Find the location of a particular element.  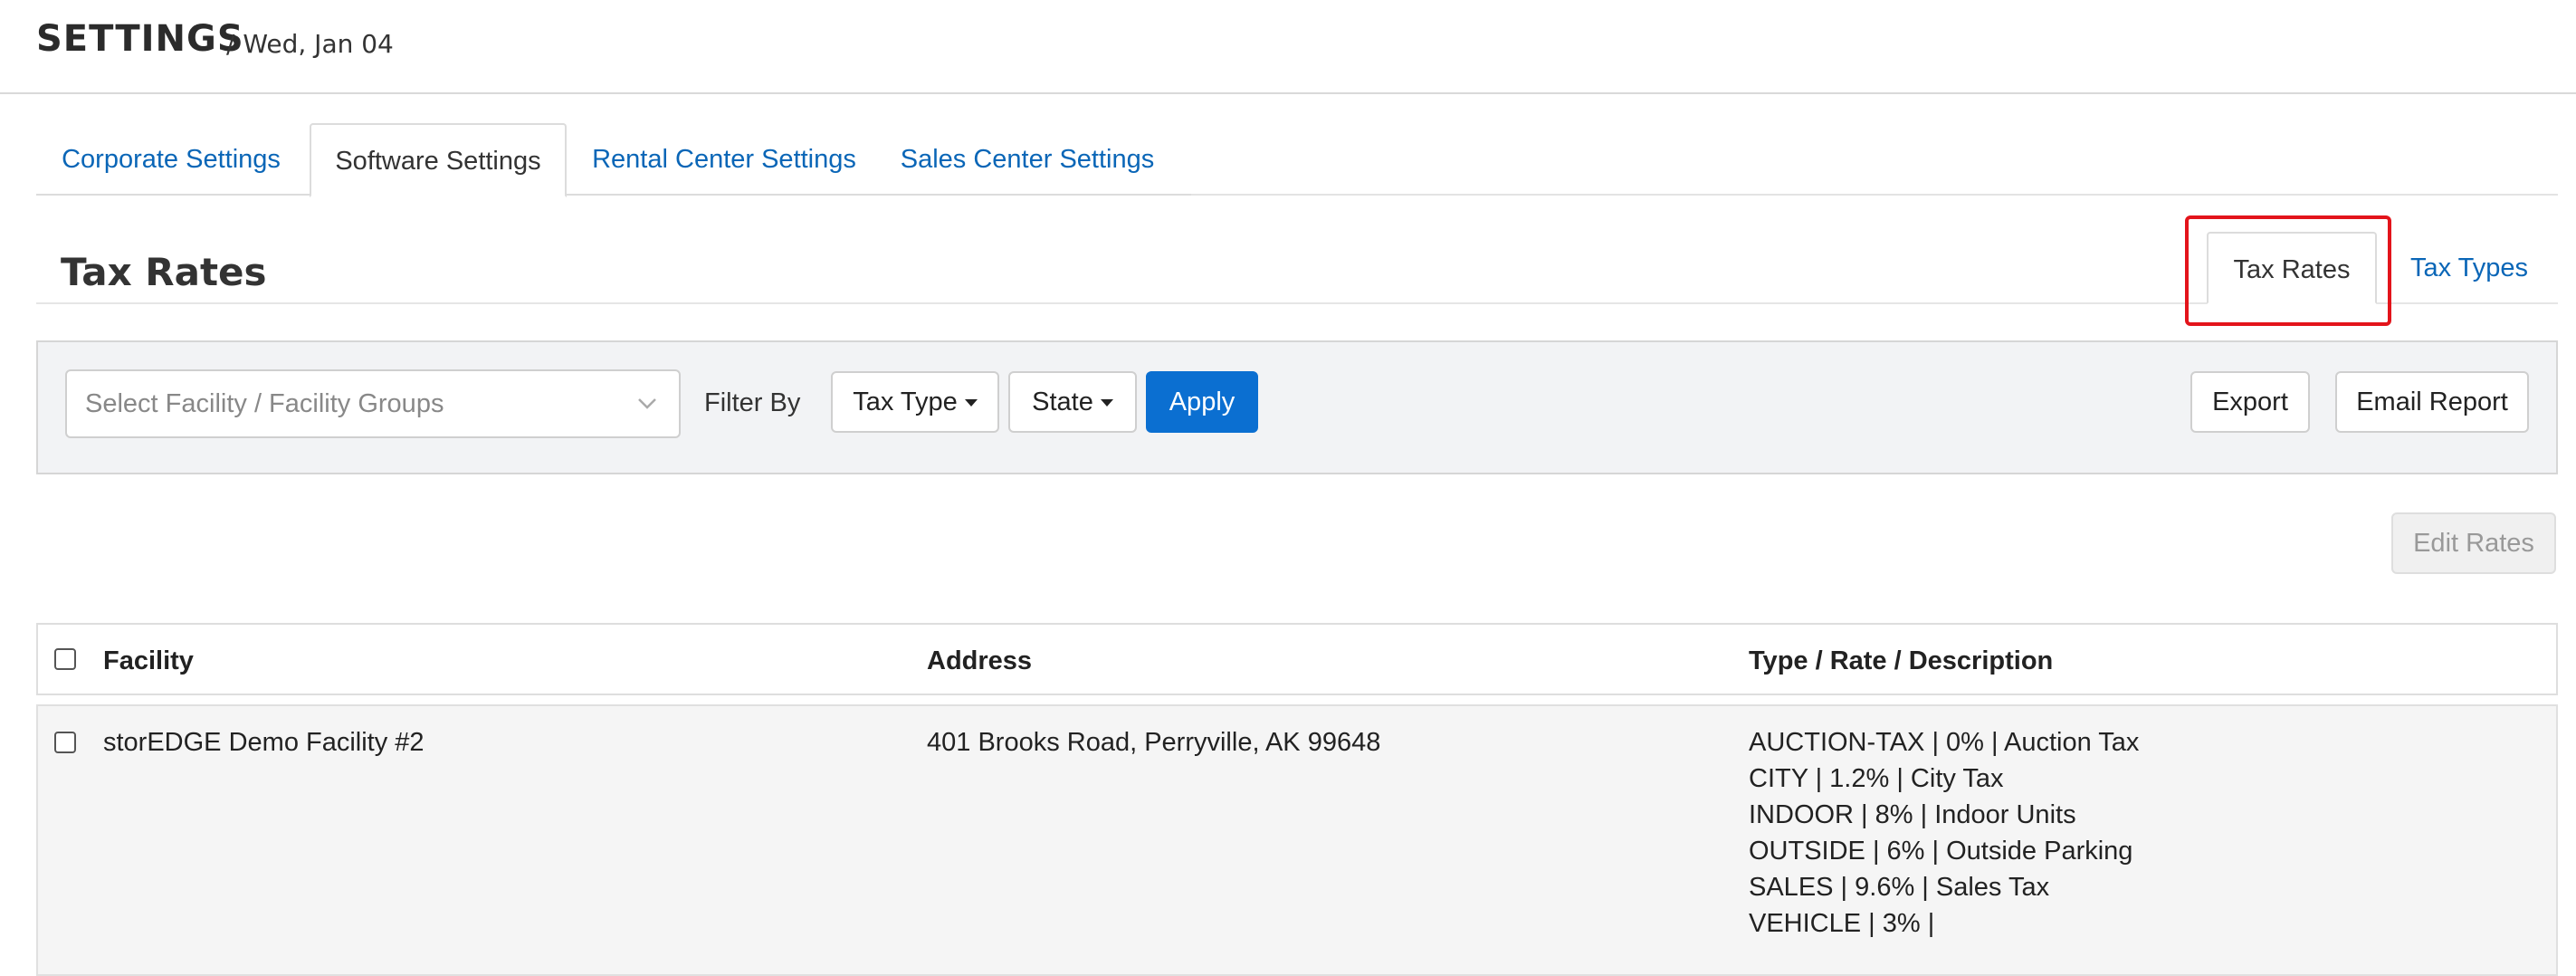

rate-line: CITY | 1.2% | City Tax is located at coordinates (1876, 778).